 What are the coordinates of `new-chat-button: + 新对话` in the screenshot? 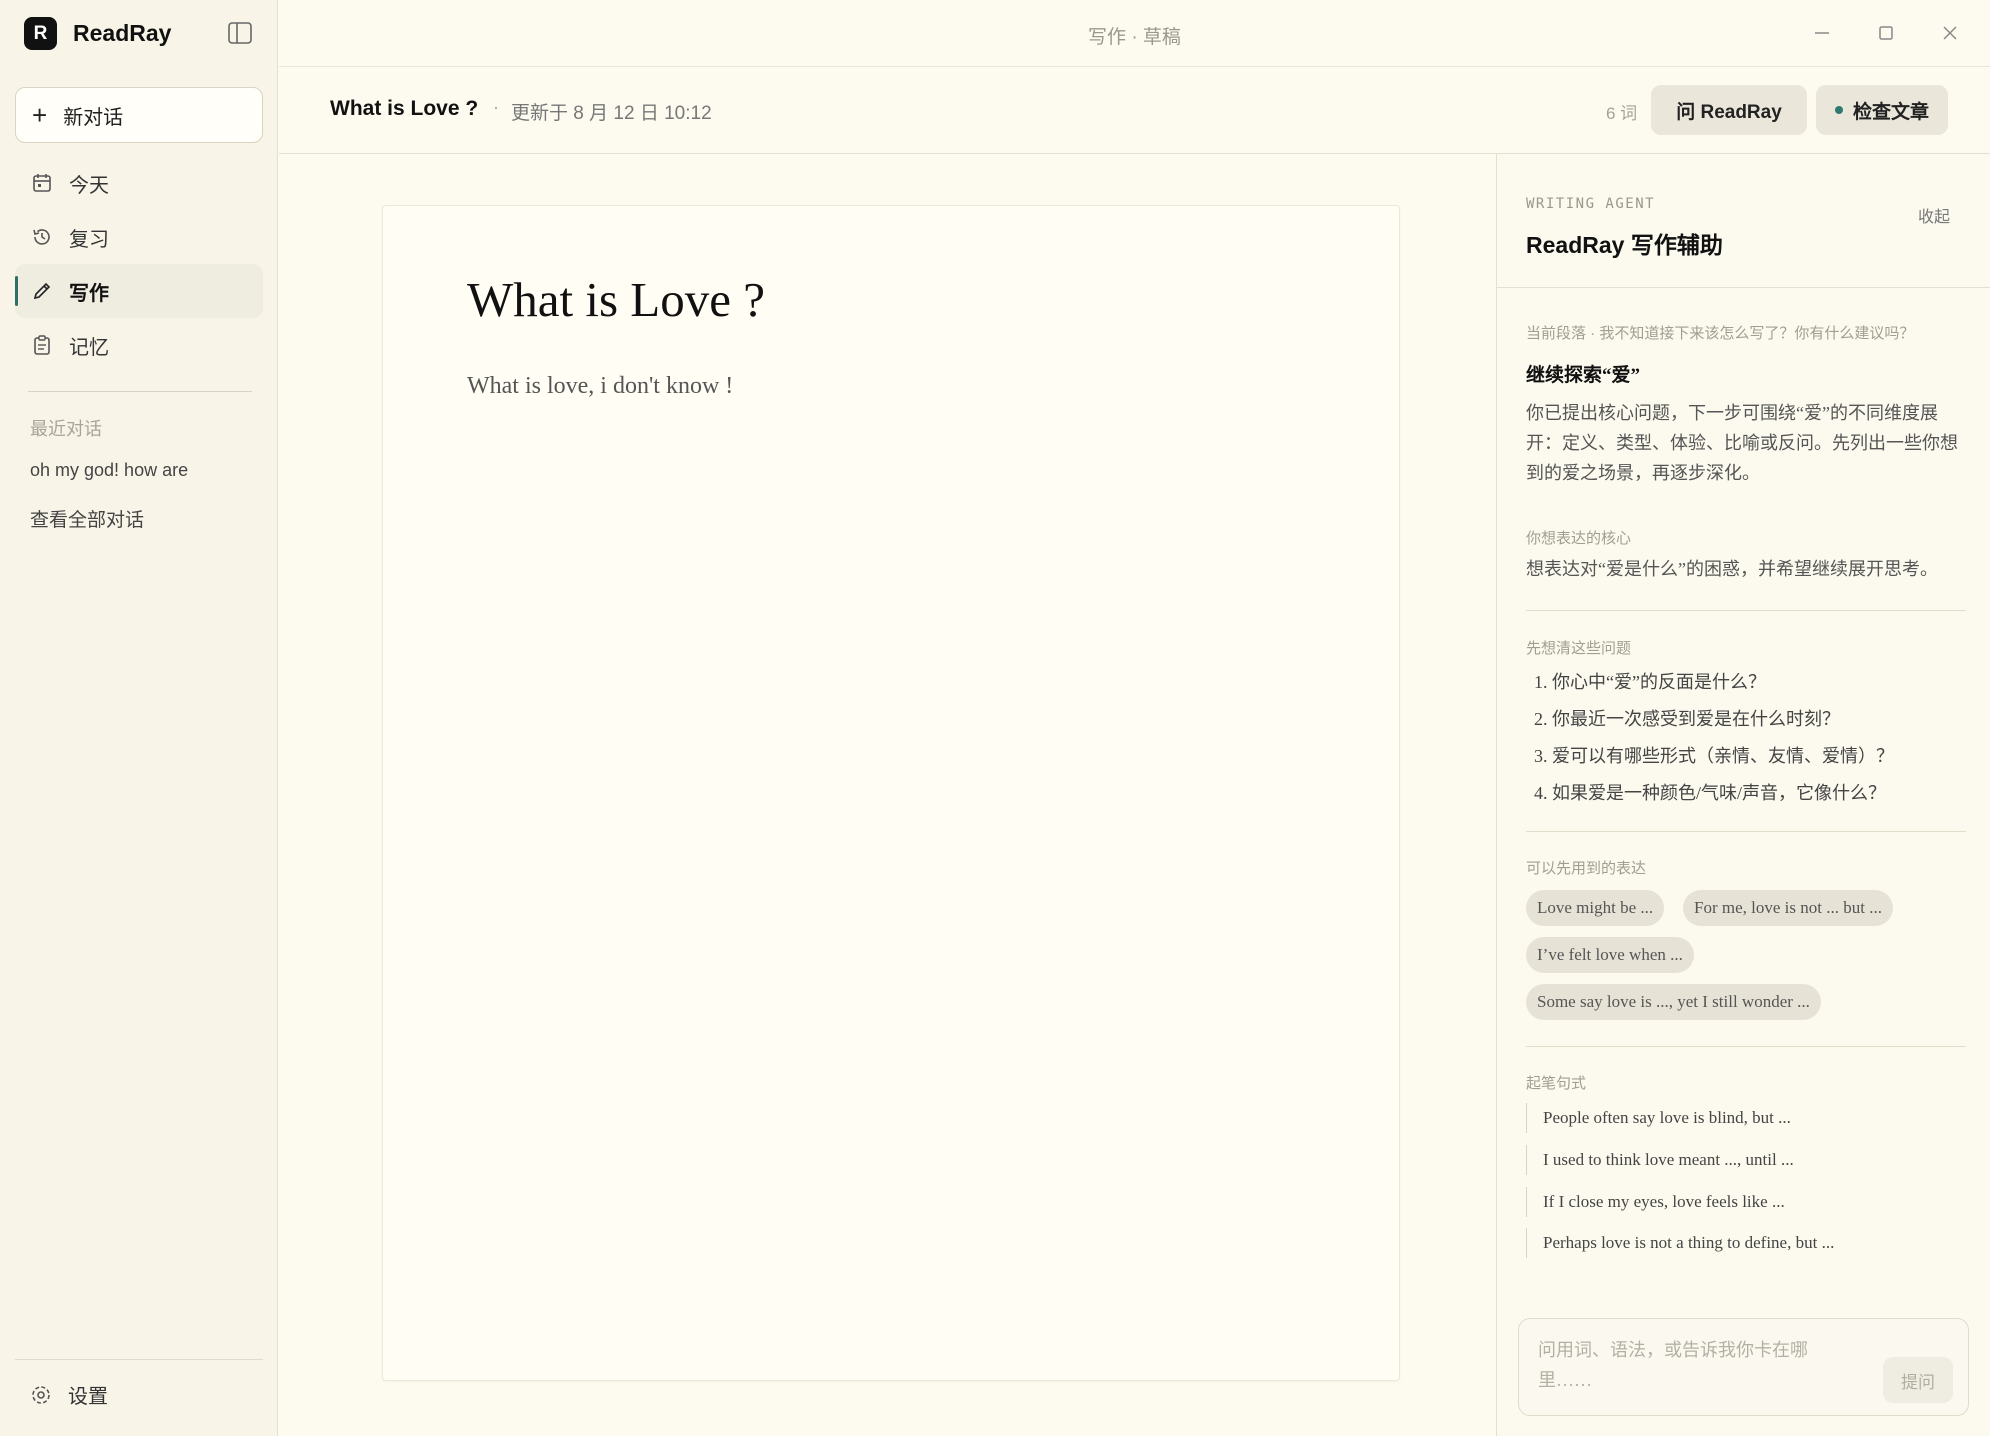 It's located at (139, 115).